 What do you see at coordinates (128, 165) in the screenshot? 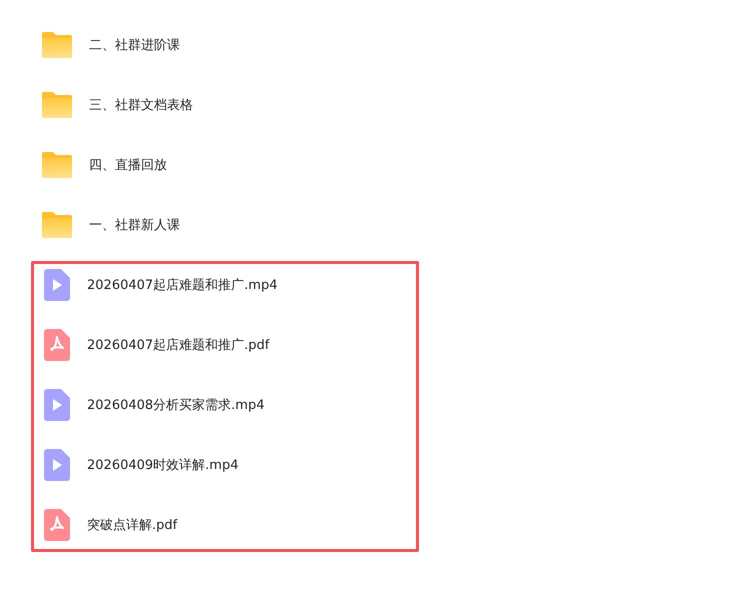
I see `folder-name: 四、直播回放` at bounding box center [128, 165].